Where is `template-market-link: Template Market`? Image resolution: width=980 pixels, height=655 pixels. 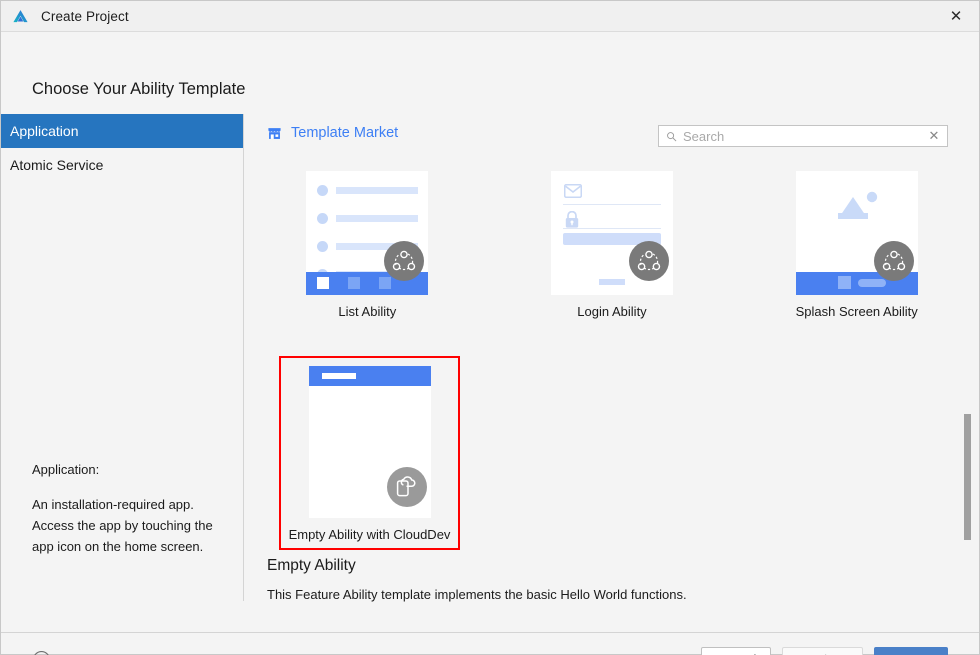 template-market-link: Template Market is located at coordinates (332, 133).